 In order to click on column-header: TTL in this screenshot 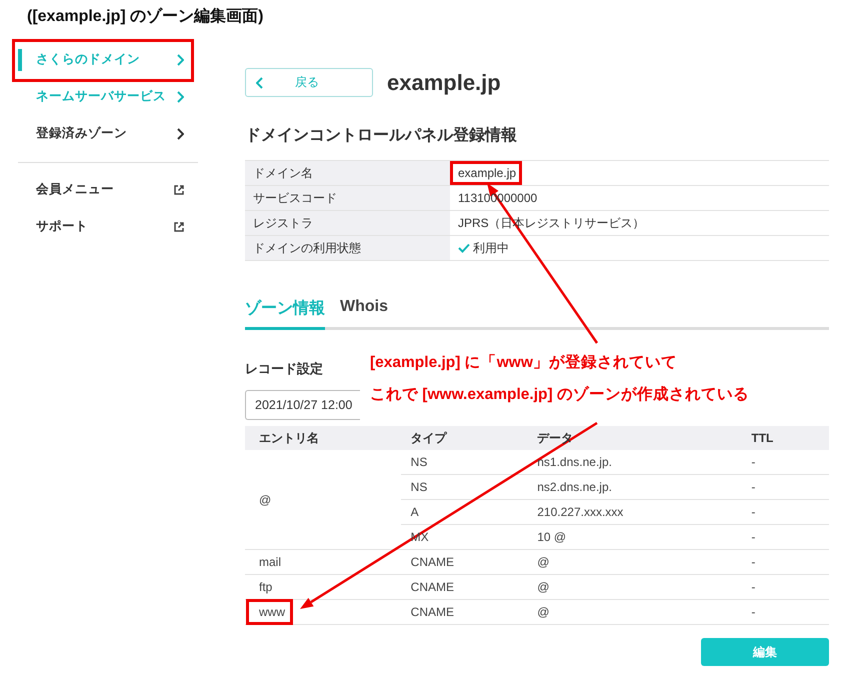, I will do `click(762, 438)`.